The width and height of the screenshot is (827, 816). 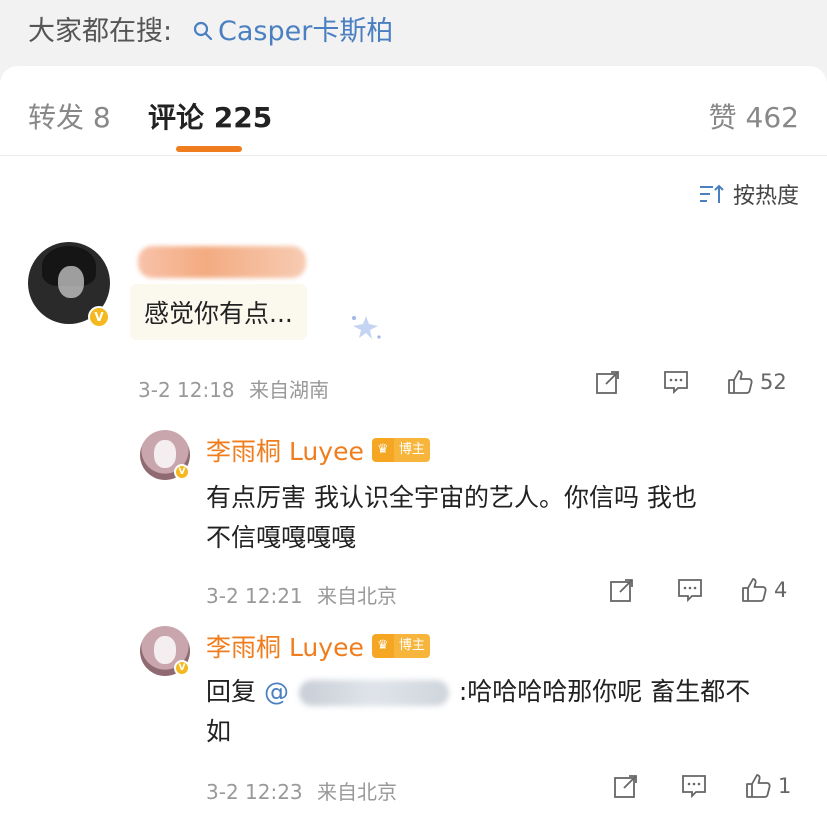 I want to click on mention-icon: @, so click(x=276, y=691).